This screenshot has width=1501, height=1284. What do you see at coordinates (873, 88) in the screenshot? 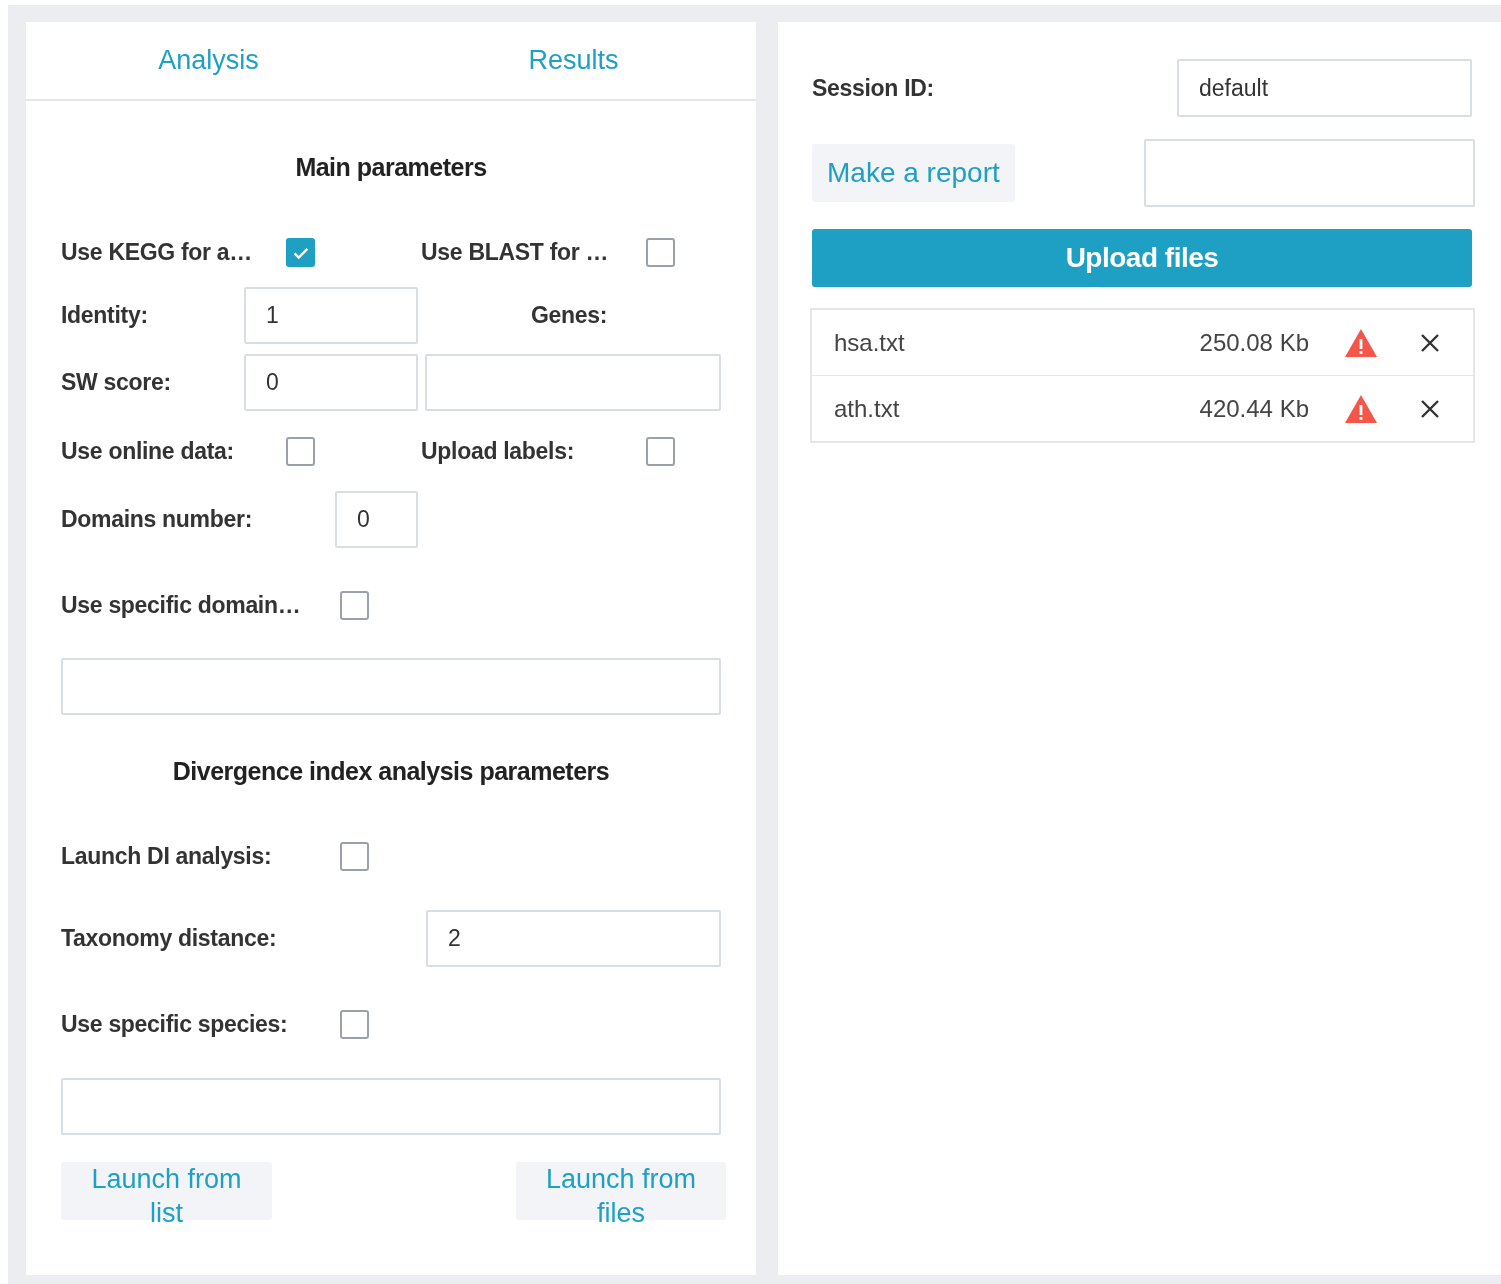
I see `field-label: Session ID:` at bounding box center [873, 88].